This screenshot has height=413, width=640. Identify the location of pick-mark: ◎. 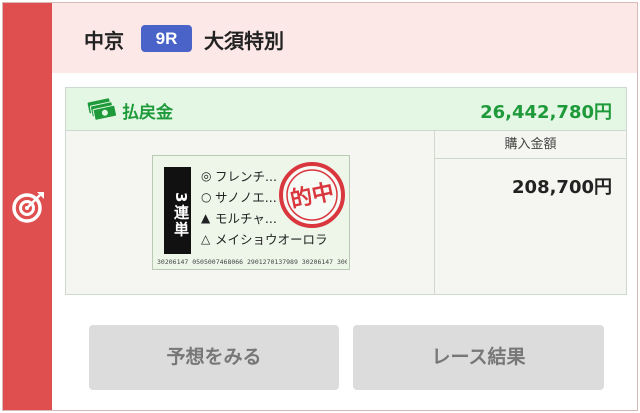
(206, 175).